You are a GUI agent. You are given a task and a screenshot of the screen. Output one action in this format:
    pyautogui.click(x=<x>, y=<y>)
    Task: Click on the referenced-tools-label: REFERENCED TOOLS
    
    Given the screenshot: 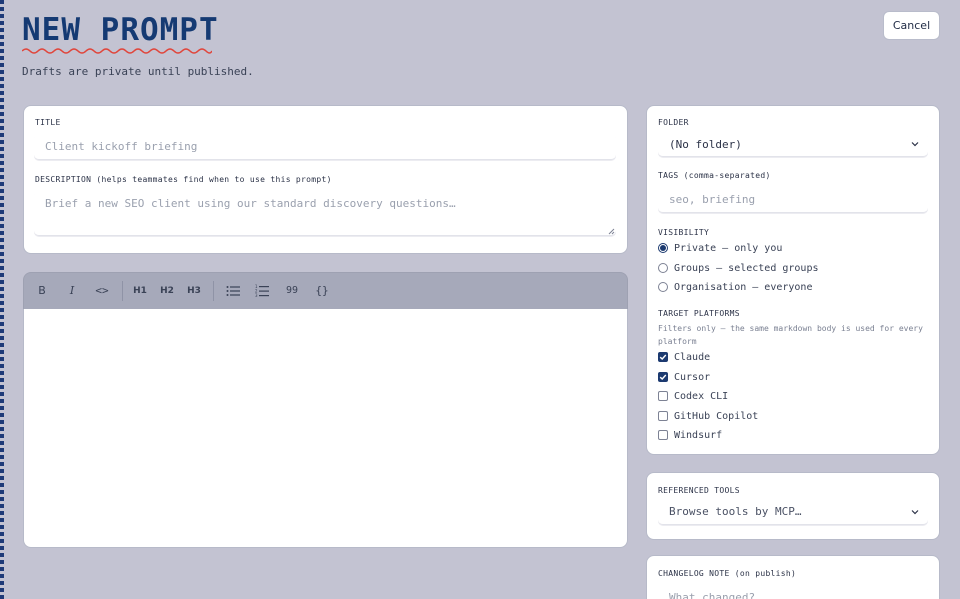 What is the action you would take?
    pyautogui.click(x=699, y=490)
    